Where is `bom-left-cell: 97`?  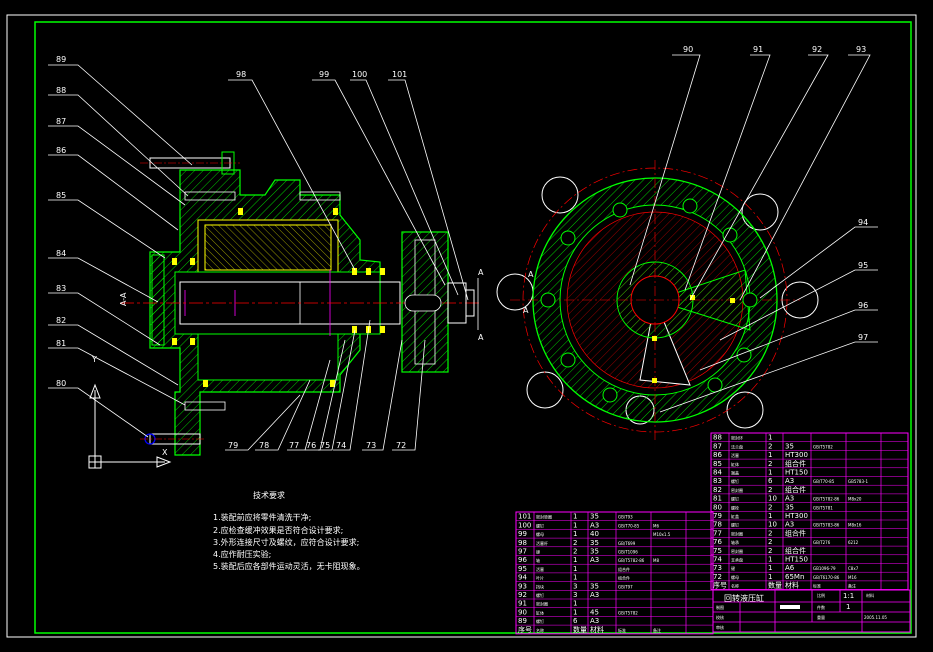 bom-left-cell: 97 is located at coordinates (522, 552).